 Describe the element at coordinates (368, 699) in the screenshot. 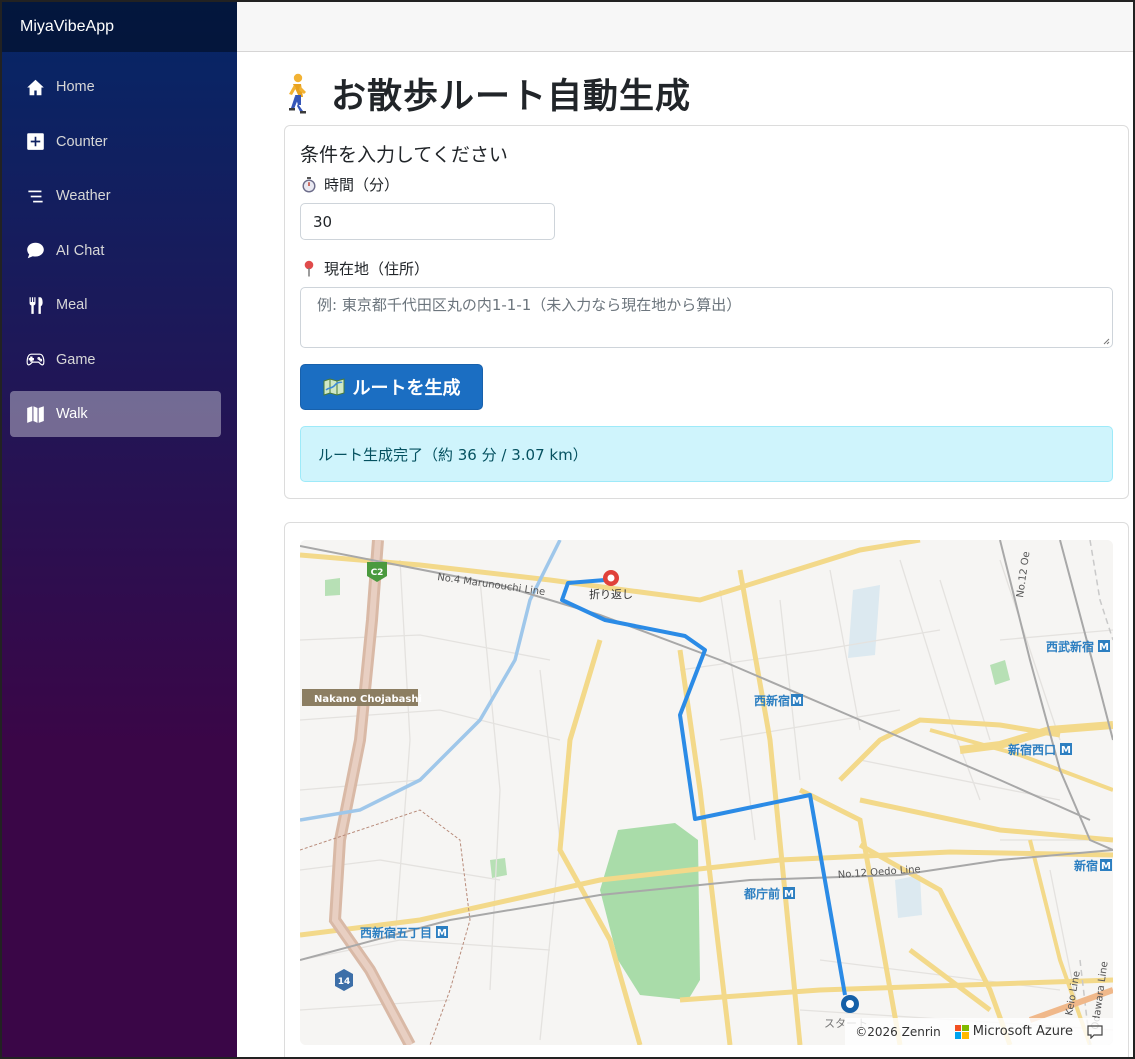

I see `nakano-chojabashi-label: Nakano Chojabashi` at that location.